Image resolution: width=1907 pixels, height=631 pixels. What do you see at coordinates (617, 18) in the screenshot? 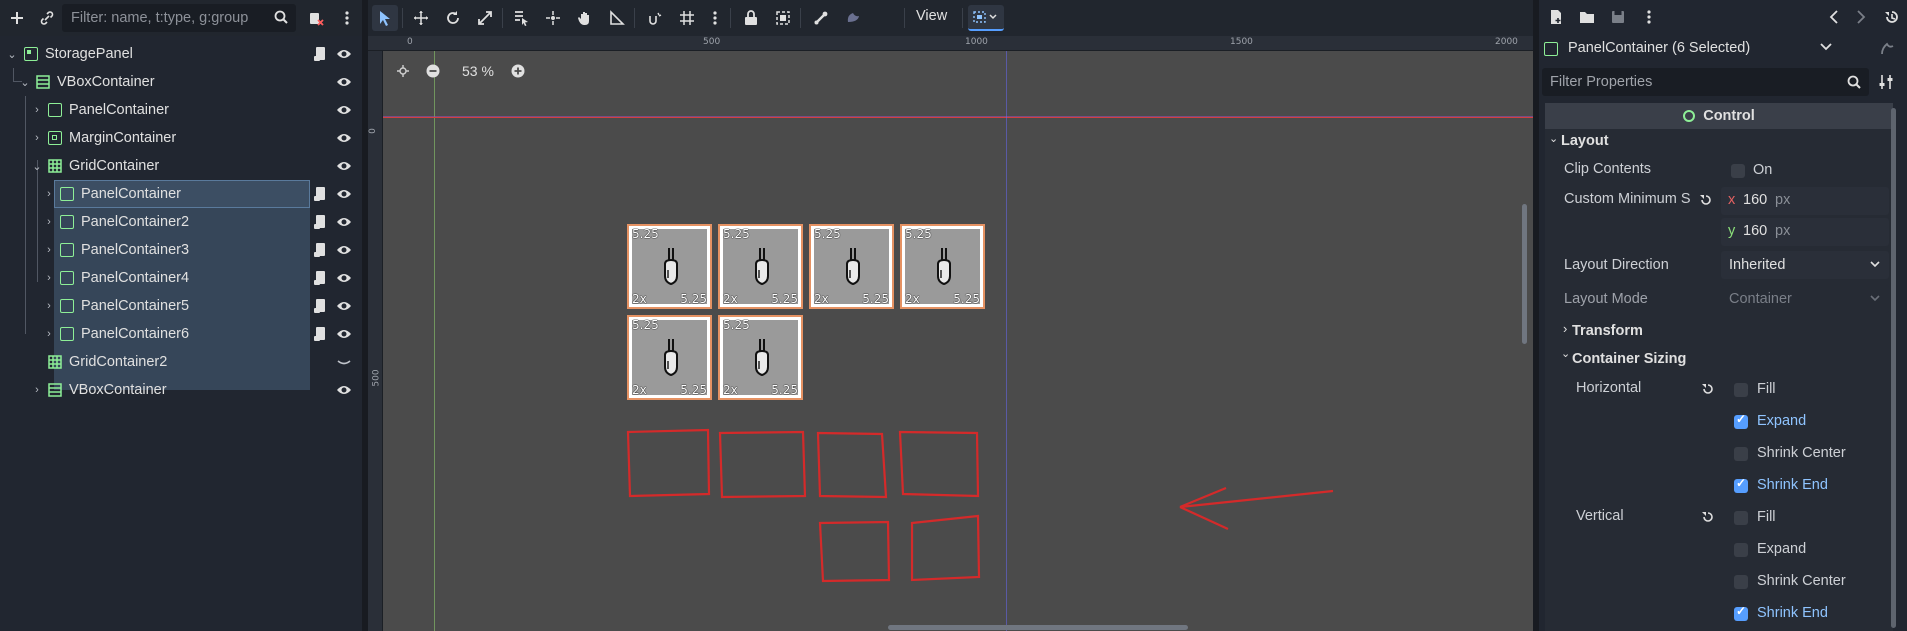
I see `ruler-icon` at bounding box center [617, 18].